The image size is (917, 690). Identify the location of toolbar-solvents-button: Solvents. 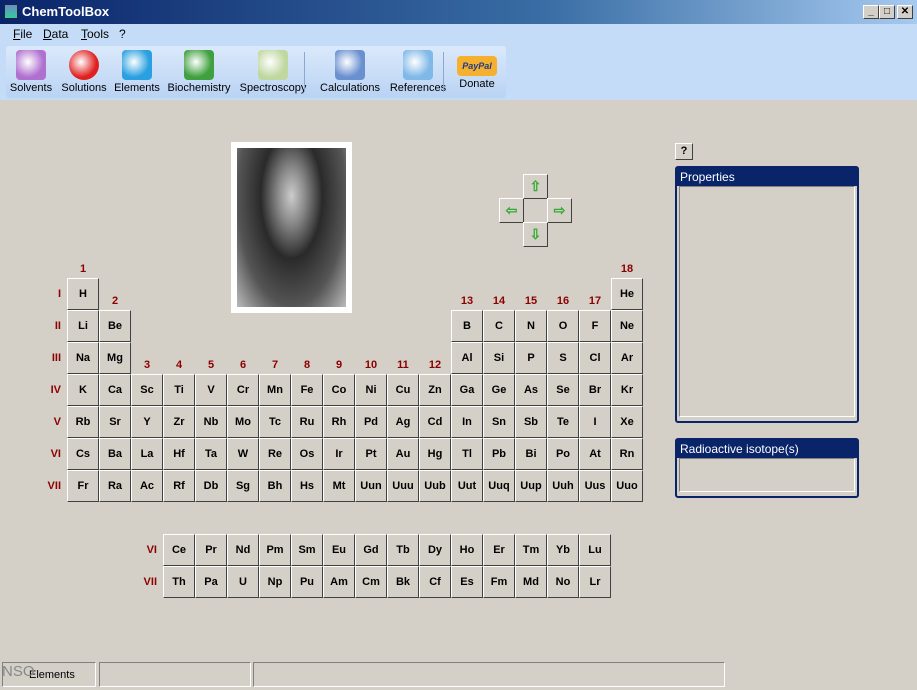
(31, 72).